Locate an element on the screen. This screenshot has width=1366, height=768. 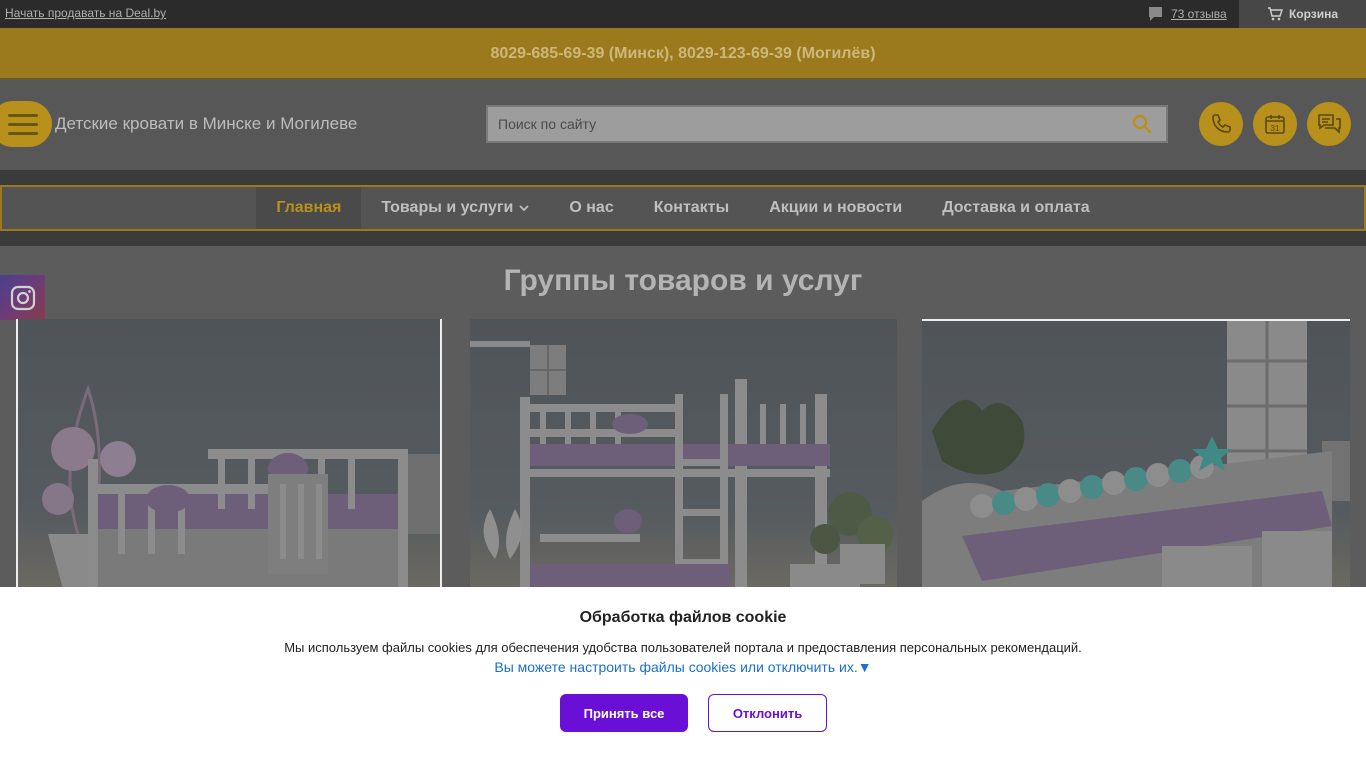
nav-item-label: Акции и новости is located at coordinates (836, 207).